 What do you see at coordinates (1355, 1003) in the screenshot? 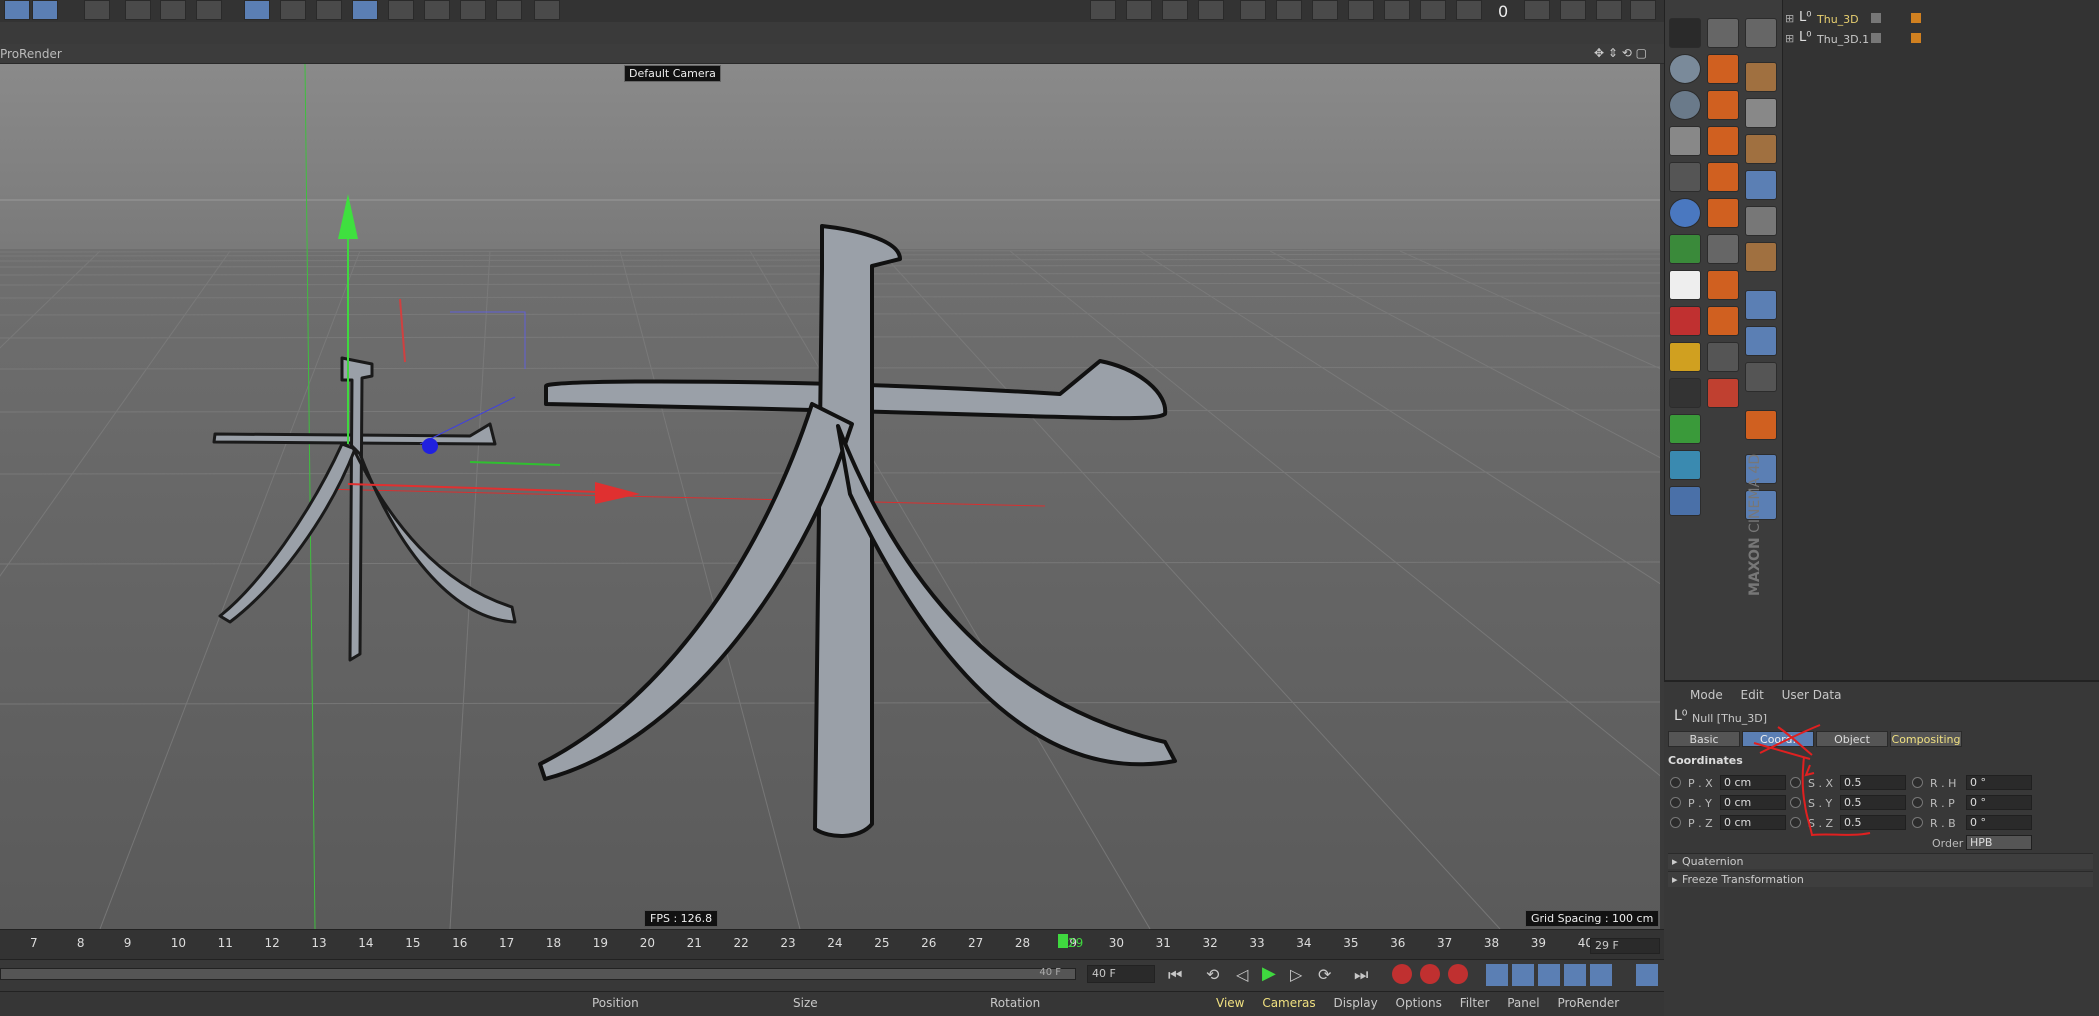
I see `menu-display: Display` at bounding box center [1355, 1003].